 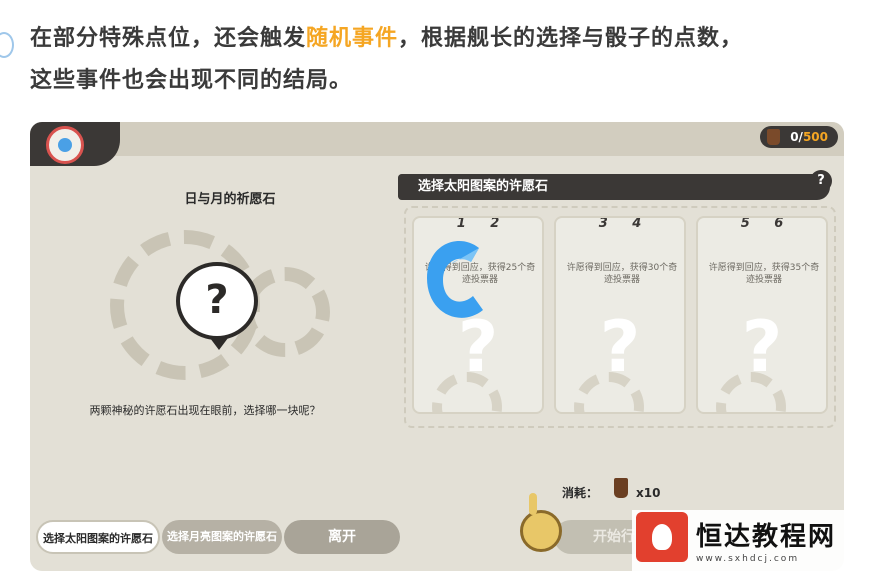 I want to click on counter-max: 500, so click(x=815, y=137).